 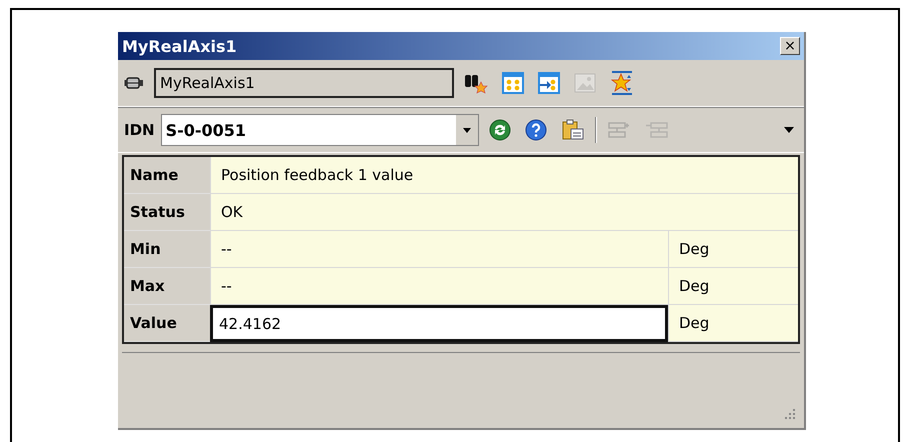 What do you see at coordinates (167, 249) in the screenshot?
I see `property-label: Min` at bounding box center [167, 249].